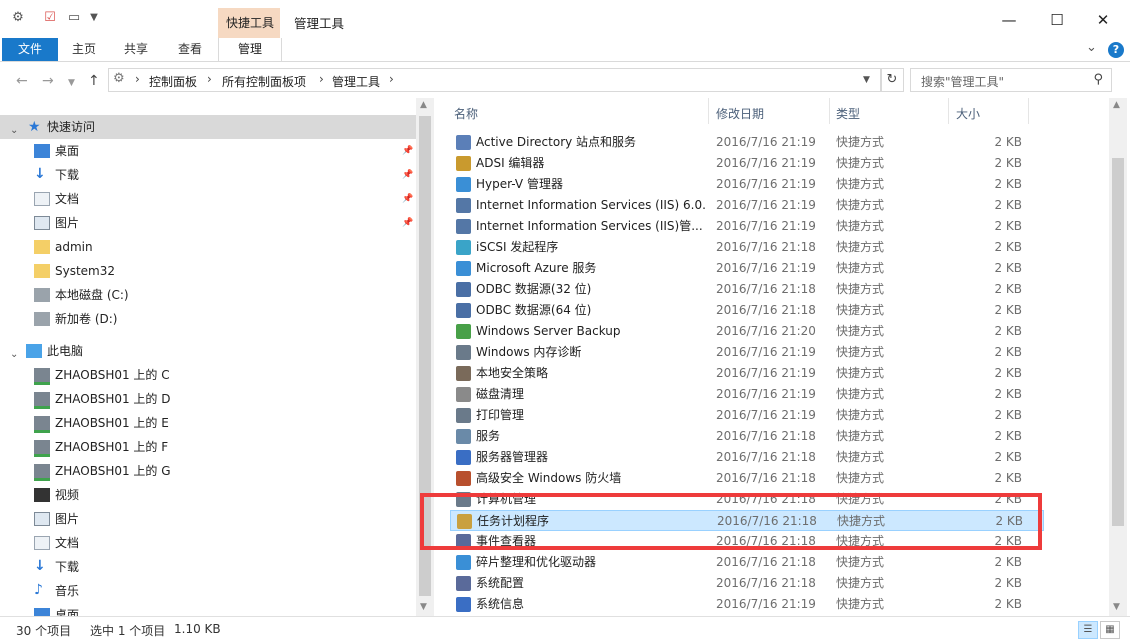 This screenshot has width=1130, height=643. I want to click on file-row: ODBC 数据源(64 位) 2016/7/16 21:18 快捷方式 2 KB, so click(747, 310).